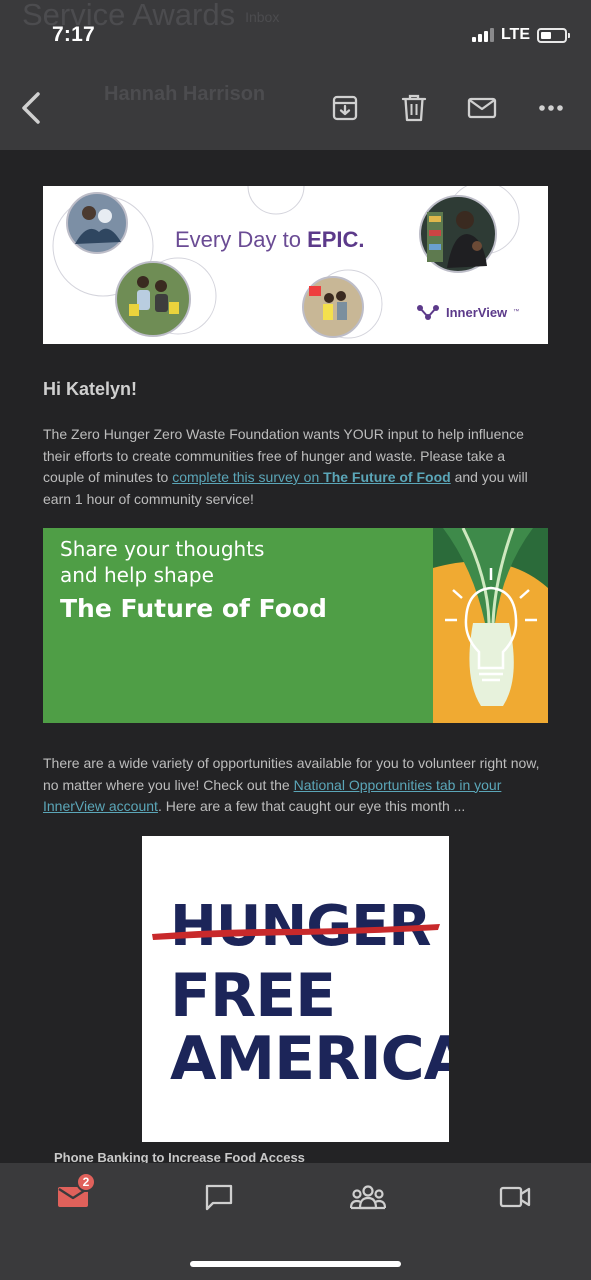  I want to click on back-button, so click(31, 108).